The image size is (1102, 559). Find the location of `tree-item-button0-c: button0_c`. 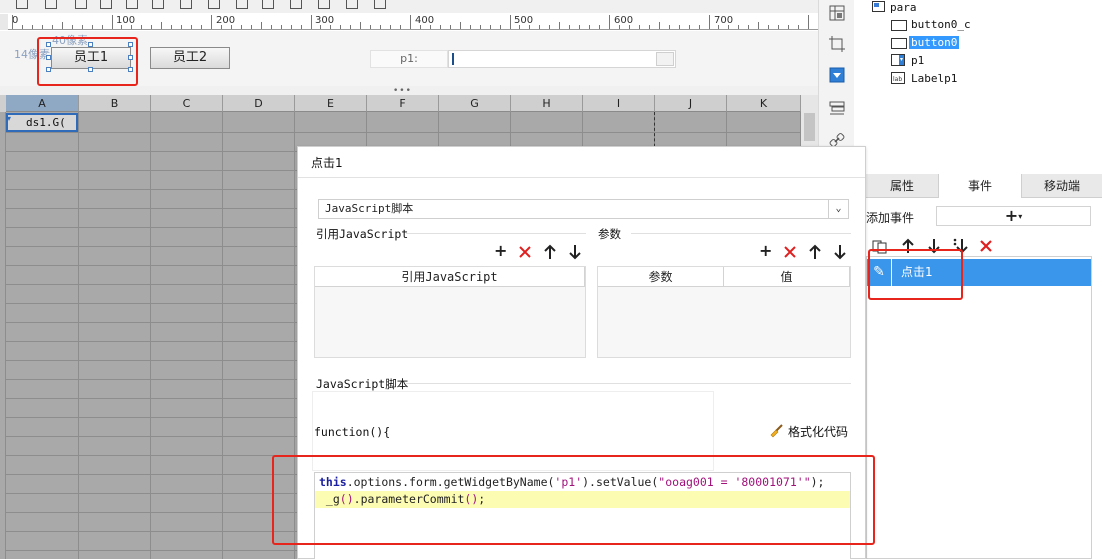

tree-item-button0-c: button0_c is located at coordinates (941, 25).